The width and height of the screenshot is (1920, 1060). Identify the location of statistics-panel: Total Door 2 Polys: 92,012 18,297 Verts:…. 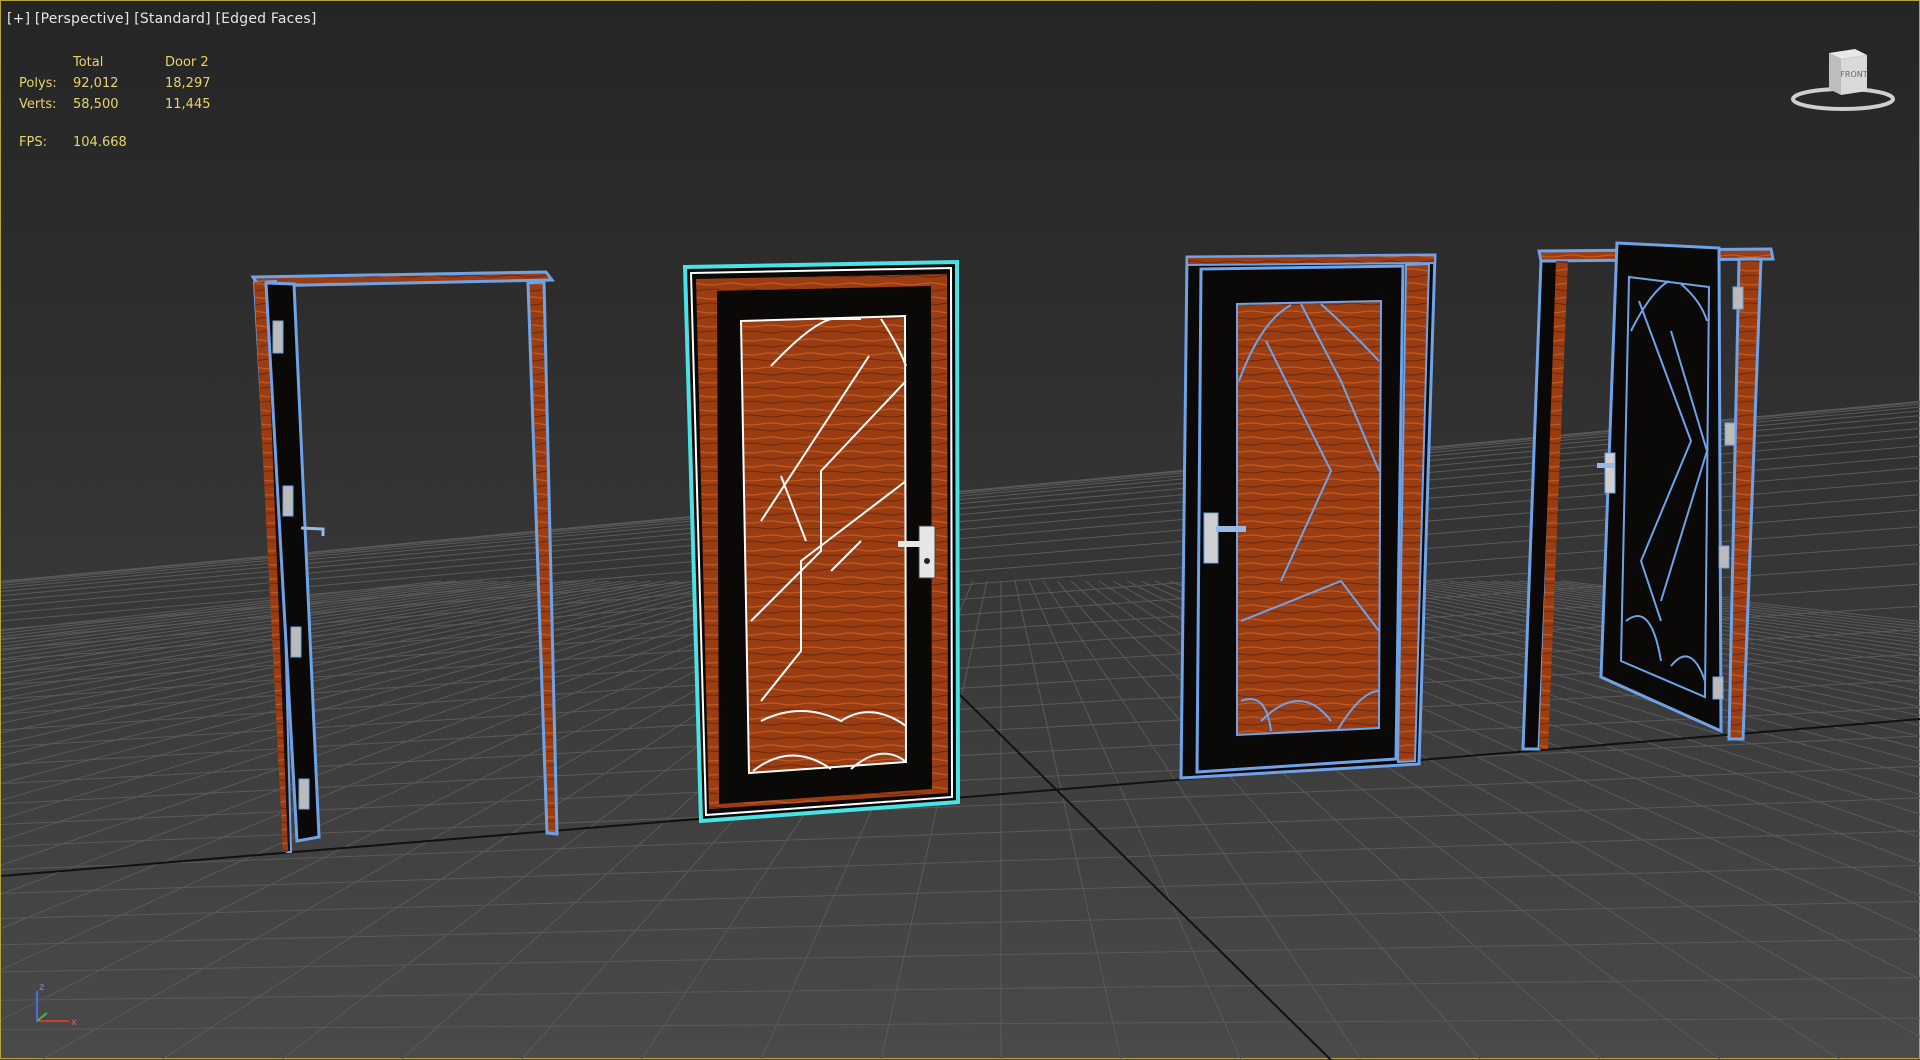
(132, 83).